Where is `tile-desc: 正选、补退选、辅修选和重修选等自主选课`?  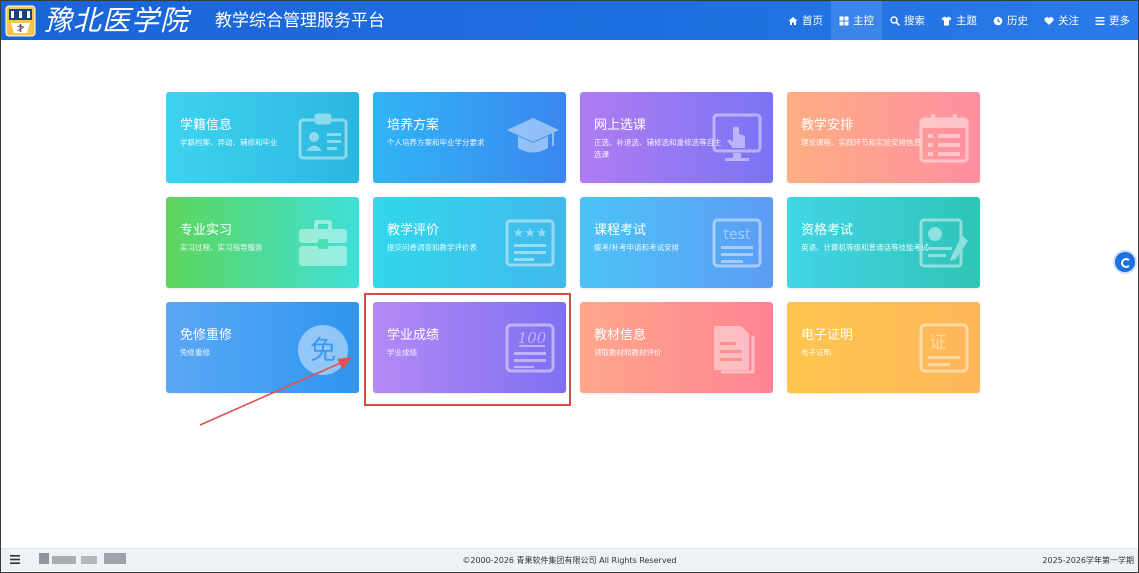 tile-desc: 正选、补退选、辅修选和重修选等自主选课 is located at coordinates (658, 148).